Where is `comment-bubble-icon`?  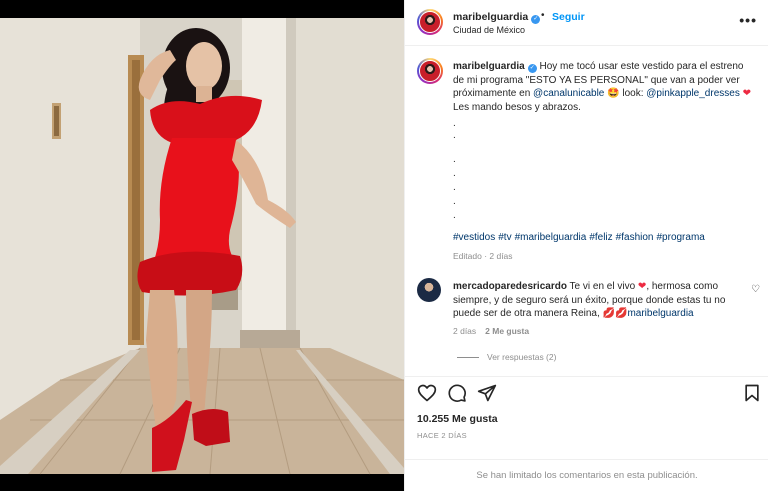 comment-bubble-icon is located at coordinates (457, 393).